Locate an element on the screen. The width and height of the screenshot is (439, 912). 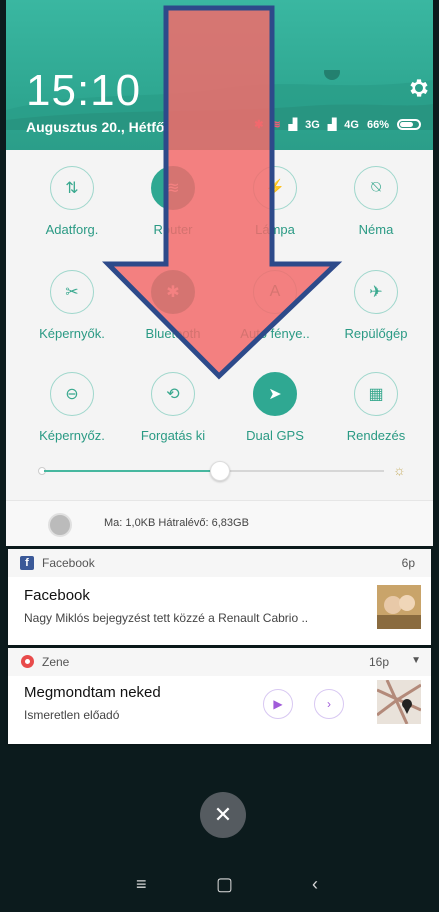
song-title: Megmondtam neked is located at coordinates (92, 692).